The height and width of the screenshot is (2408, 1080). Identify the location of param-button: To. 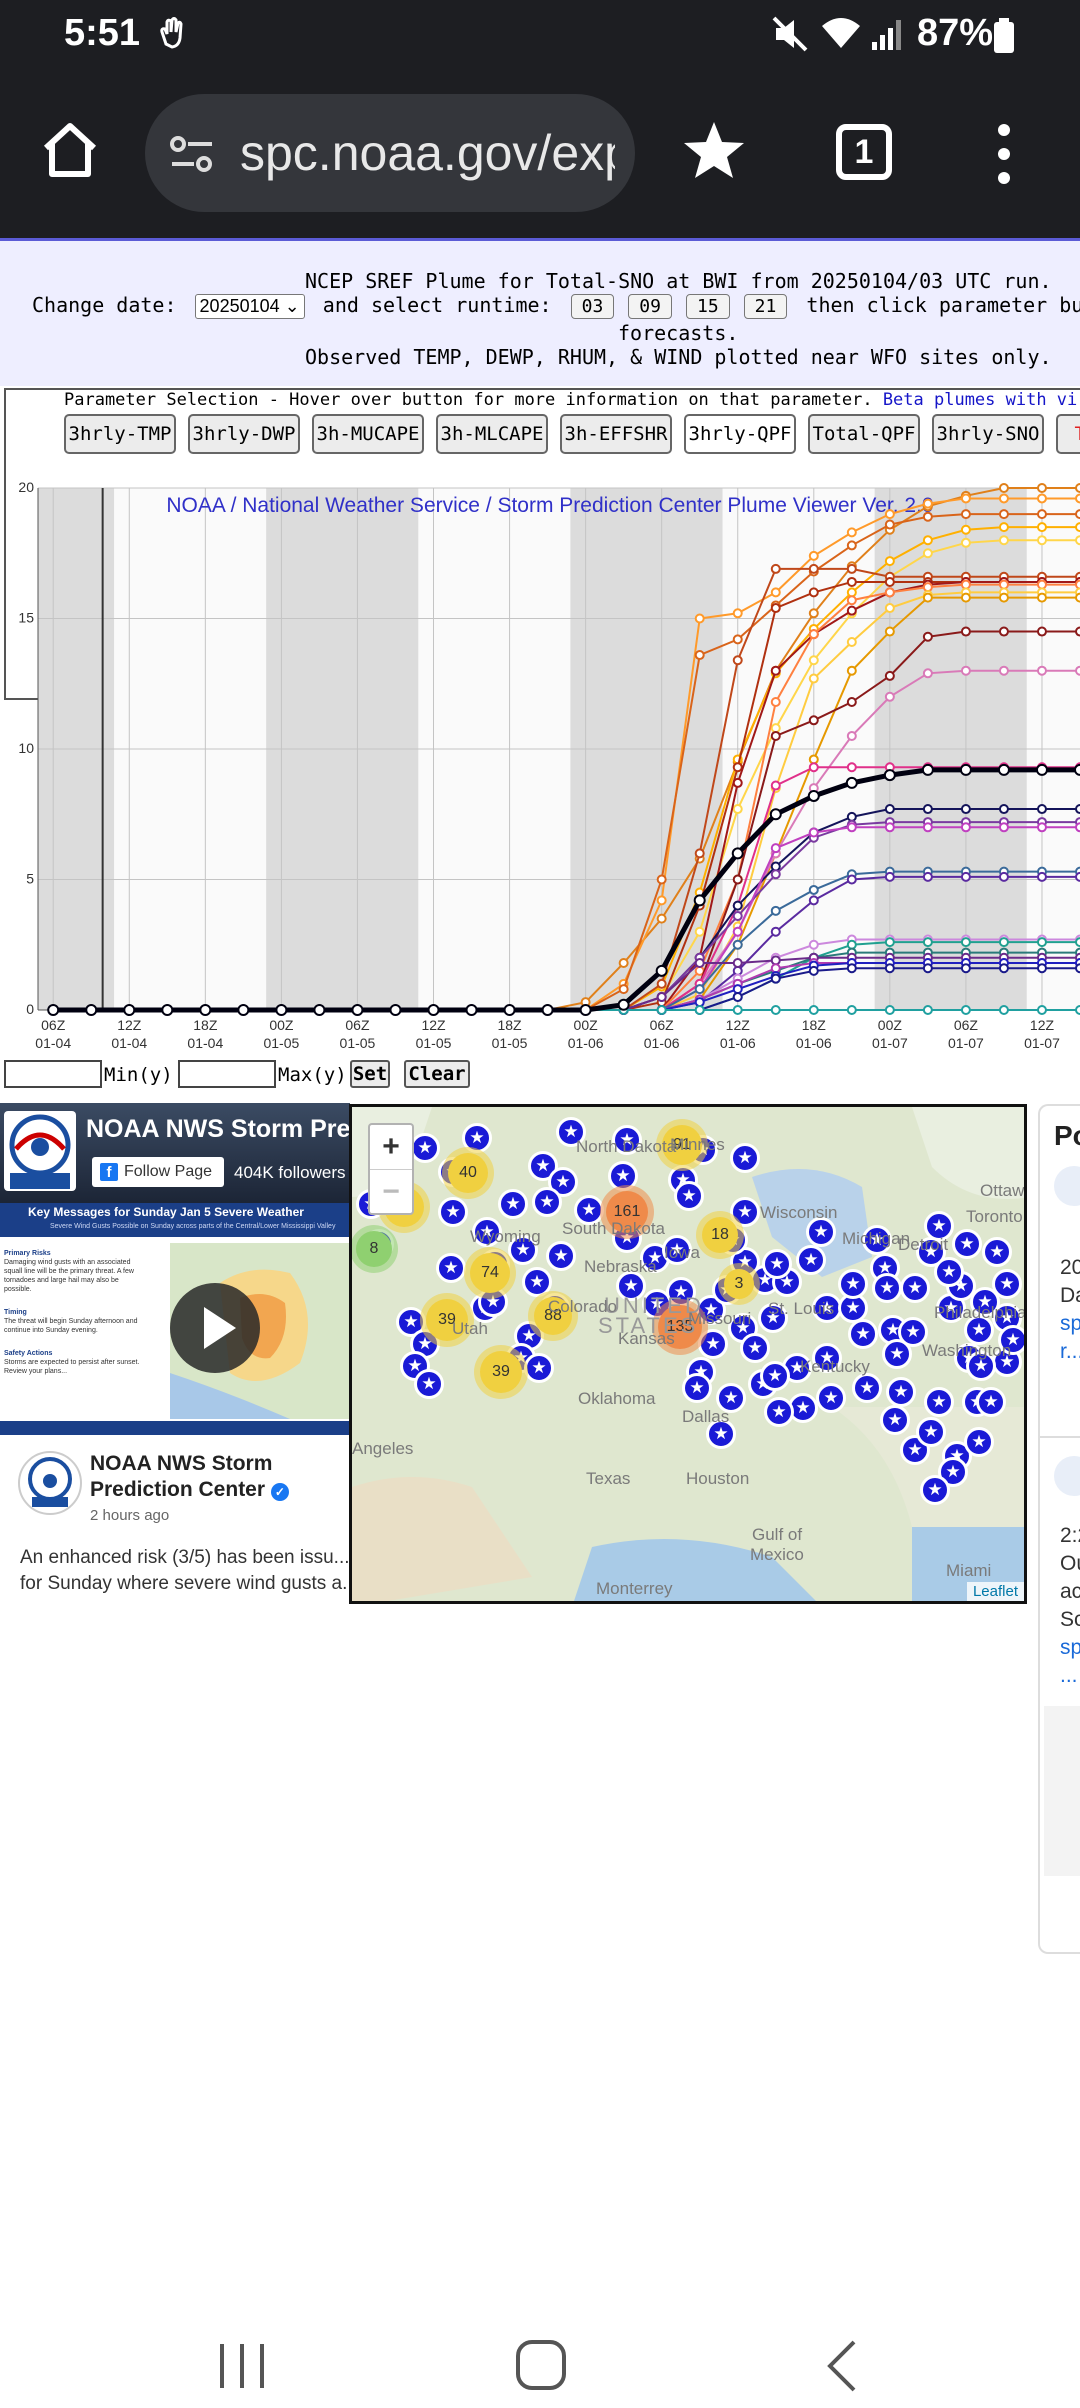
(1068, 434).